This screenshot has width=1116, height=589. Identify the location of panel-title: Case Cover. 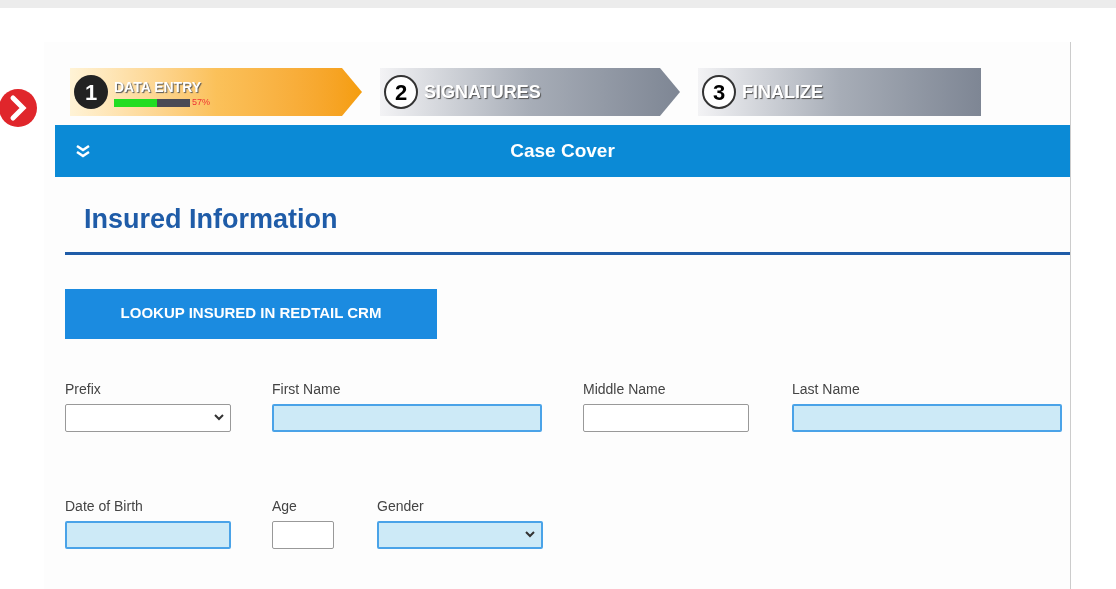
(562, 150).